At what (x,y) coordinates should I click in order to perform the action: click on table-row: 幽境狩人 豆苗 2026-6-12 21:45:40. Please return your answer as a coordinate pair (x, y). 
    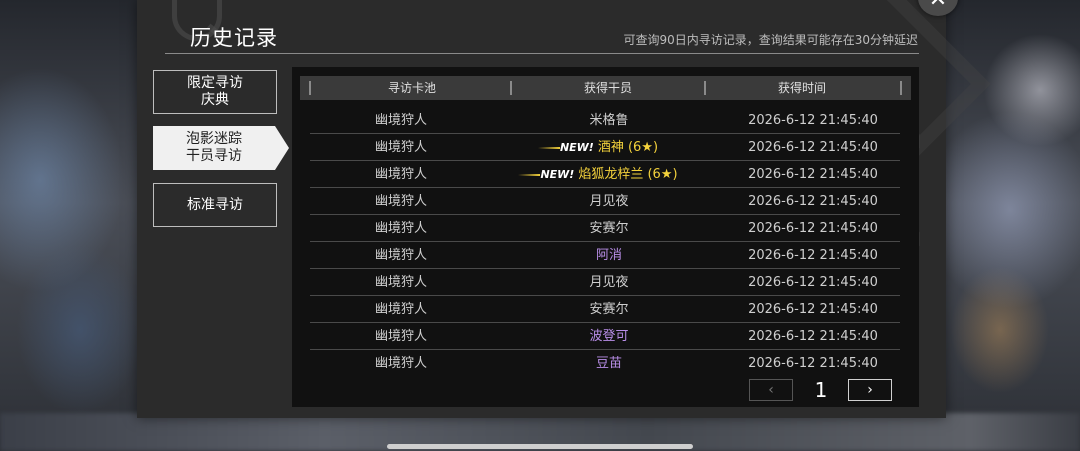
    Looking at the image, I should click on (605, 363).